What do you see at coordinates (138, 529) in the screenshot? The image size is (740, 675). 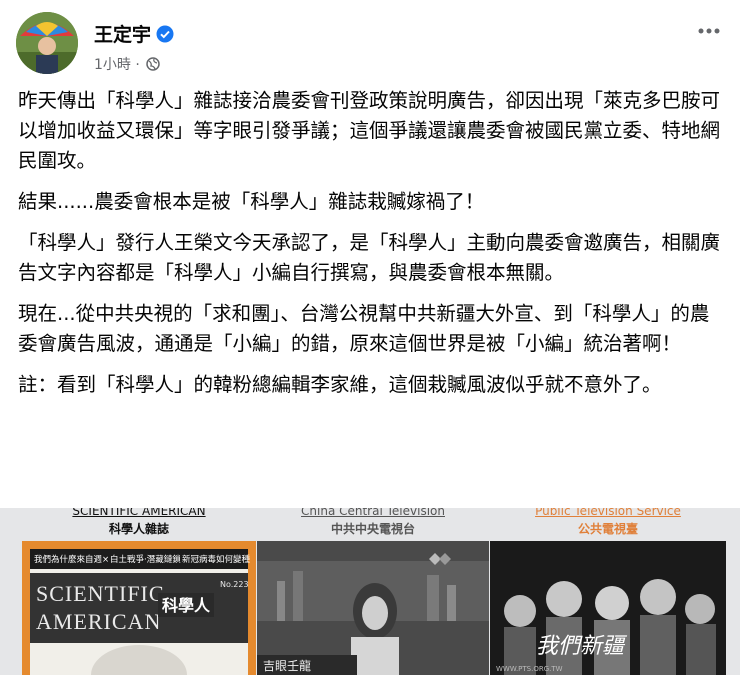 I see `panel-label-zh: 科學人雜誌` at bounding box center [138, 529].